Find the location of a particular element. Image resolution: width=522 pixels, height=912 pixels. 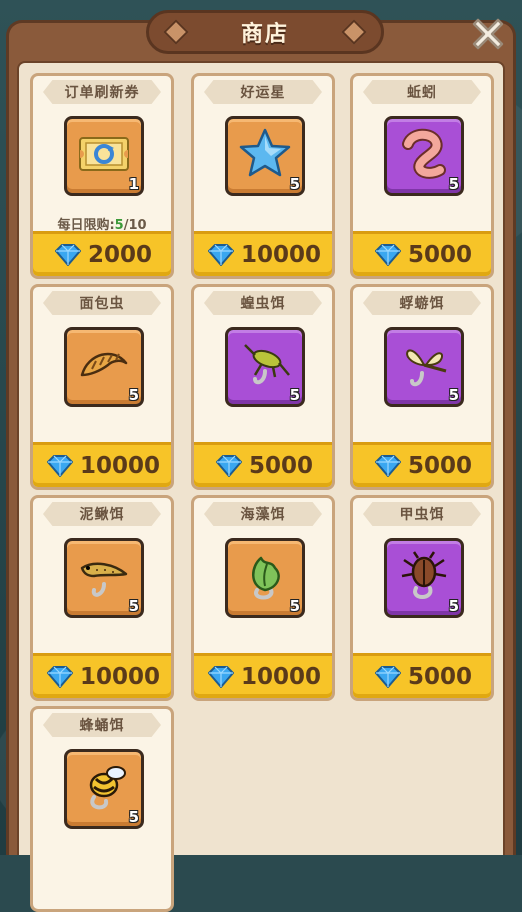

item-name-tab: 蝗虫饵 is located at coordinates (263, 303).